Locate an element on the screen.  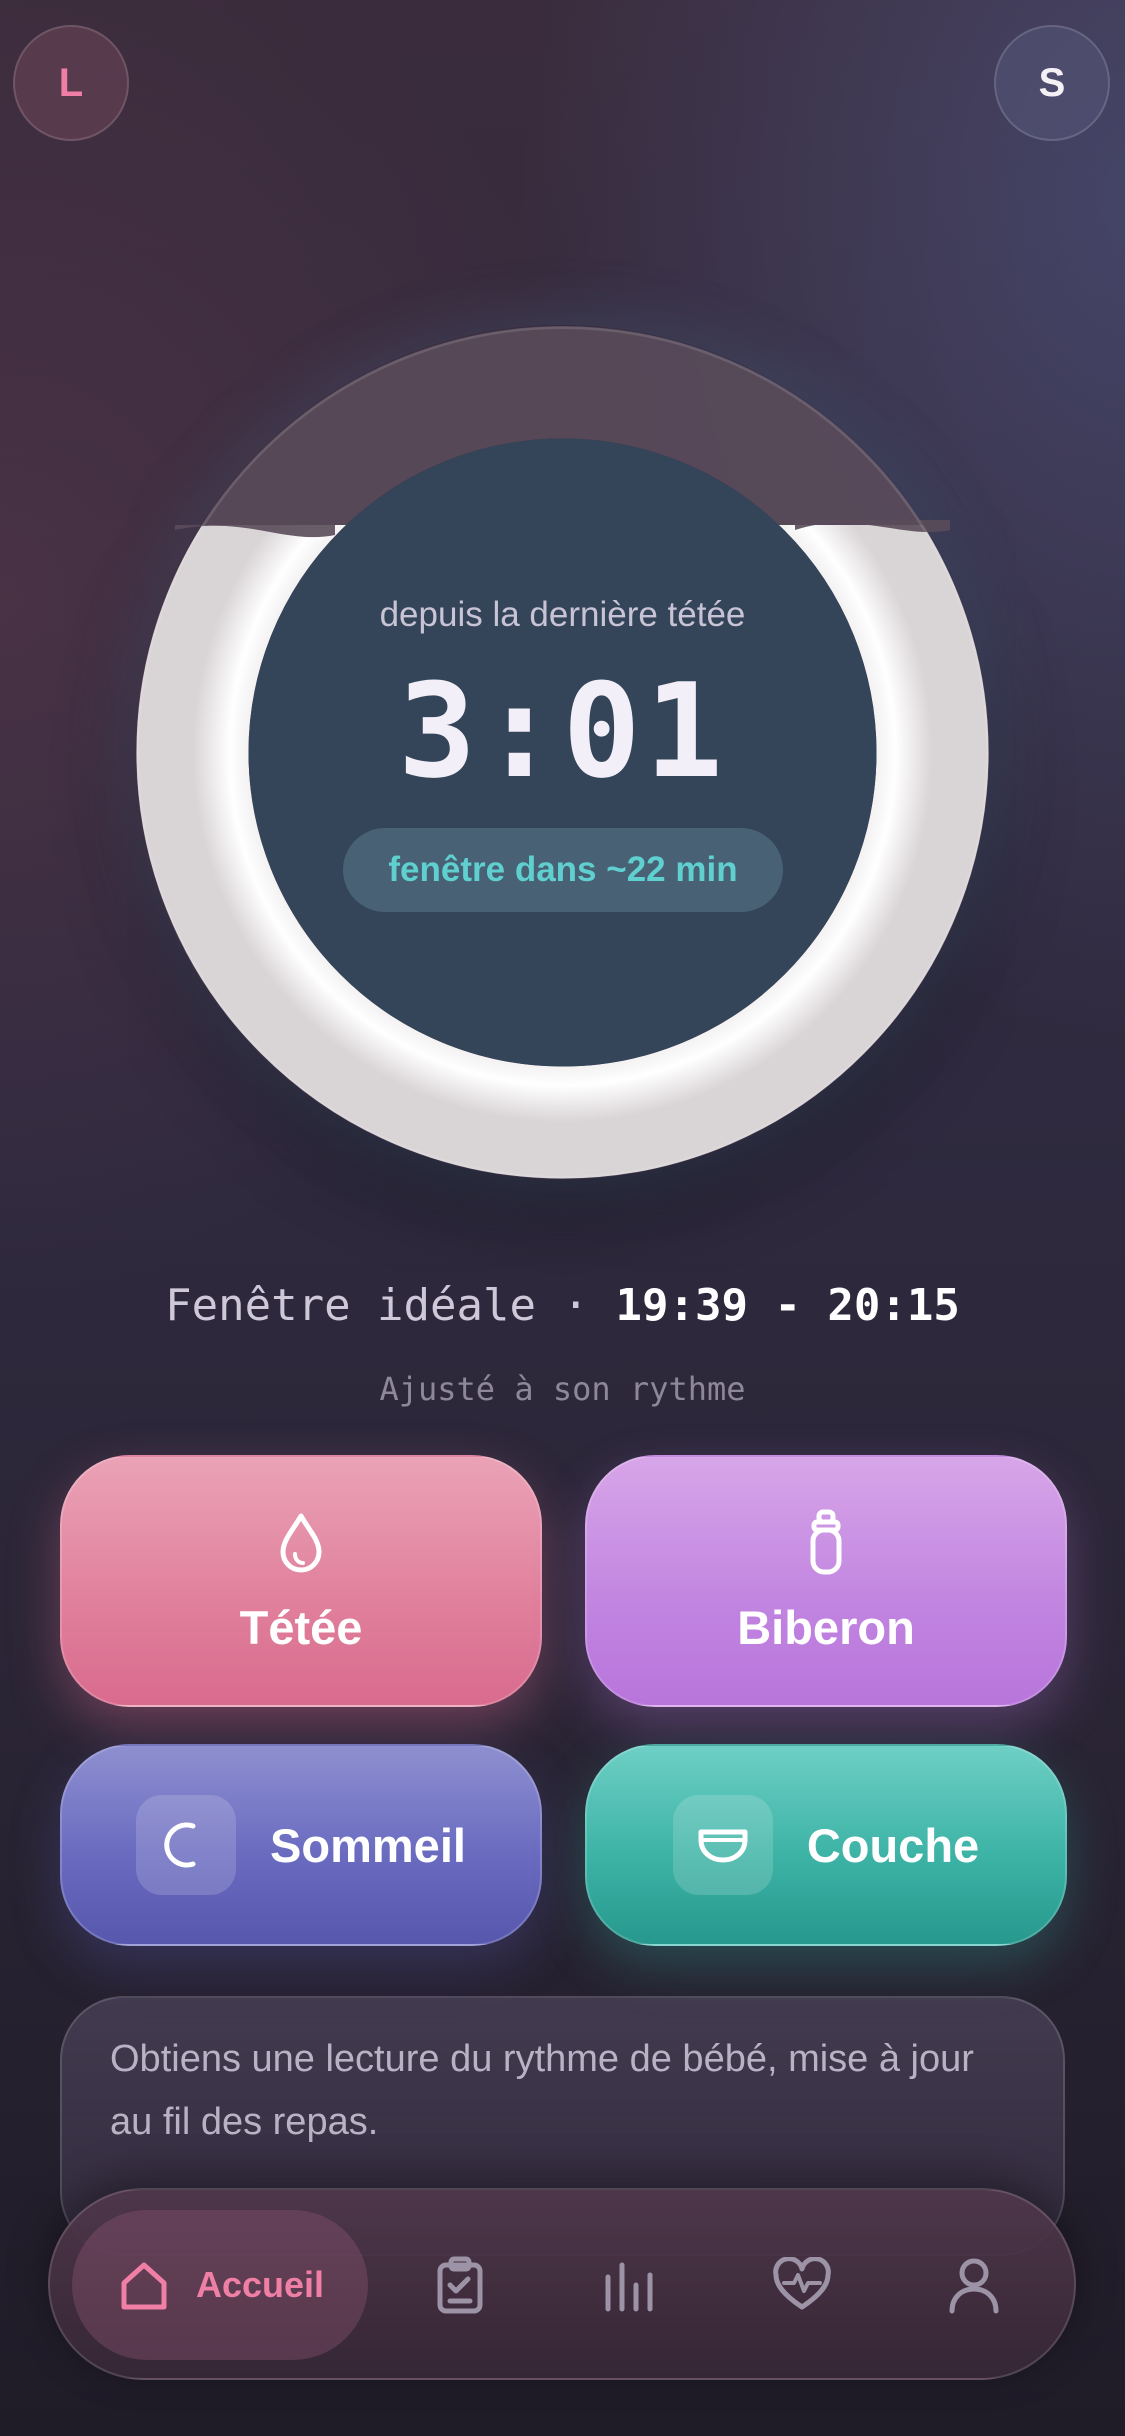
window-hint-pill: fenêtre dans ~22 min is located at coordinates (563, 870).